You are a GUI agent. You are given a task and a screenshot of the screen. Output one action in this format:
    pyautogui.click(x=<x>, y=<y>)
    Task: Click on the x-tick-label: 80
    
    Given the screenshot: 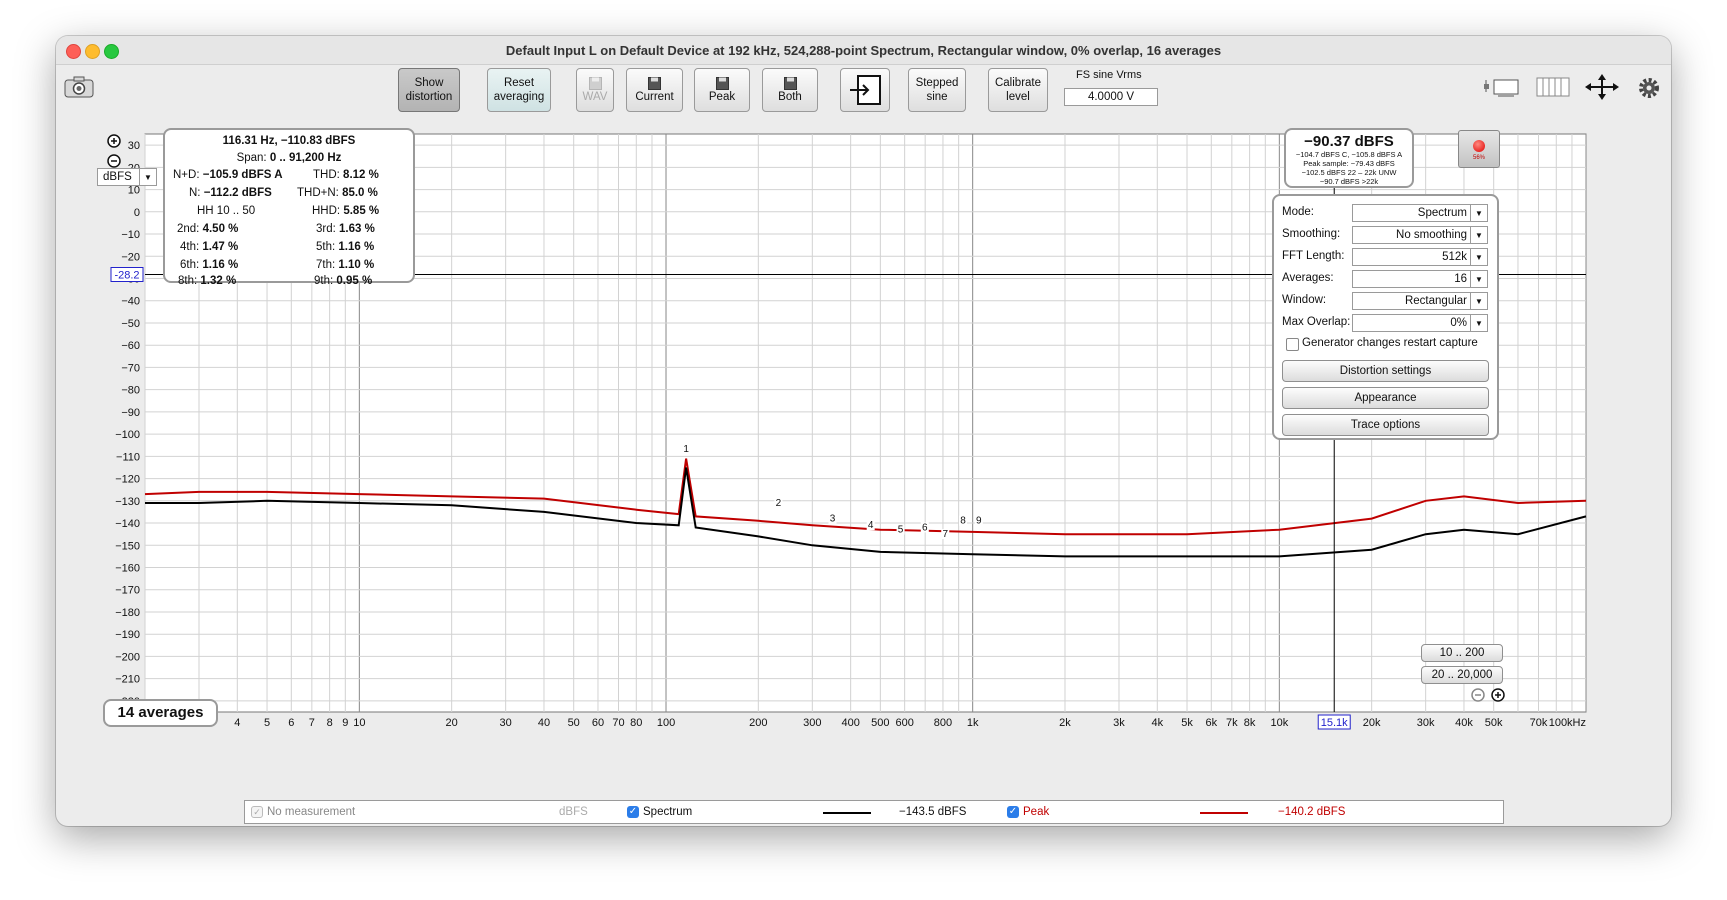 What is the action you would take?
    pyautogui.click(x=636, y=723)
    